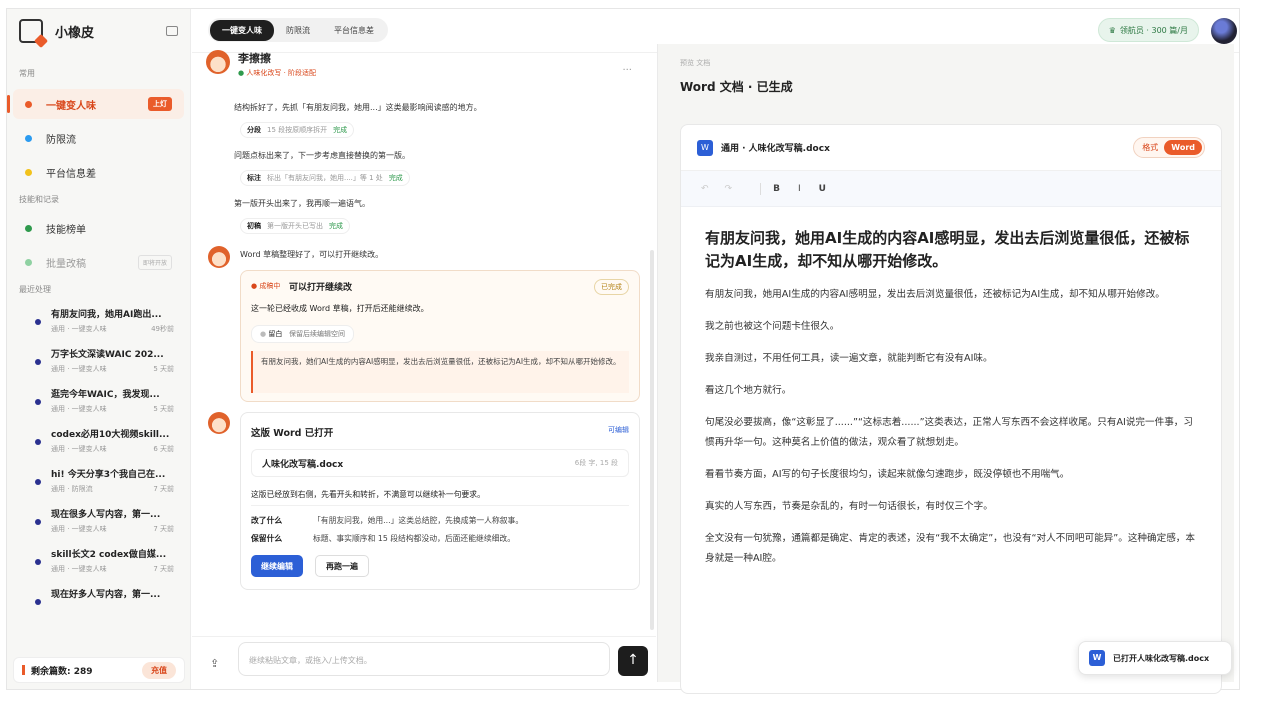 Image resolution: width=1280 pixels, height=714 pixels. I want to click on document-paragraph: 真实的人写东西，节奏是杂乱的，有时一句话很长，有时仅三个字。, so click(849, 506).